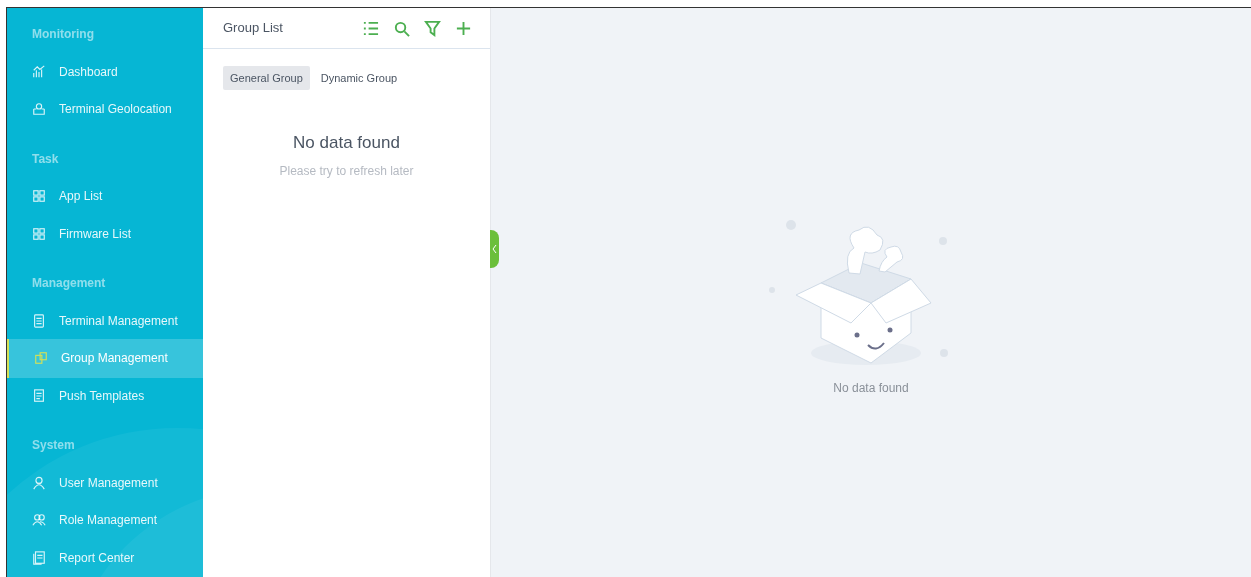 This screenshot has height=577, width=1251. I want to click on section-heading: Management, so click(69, 284).